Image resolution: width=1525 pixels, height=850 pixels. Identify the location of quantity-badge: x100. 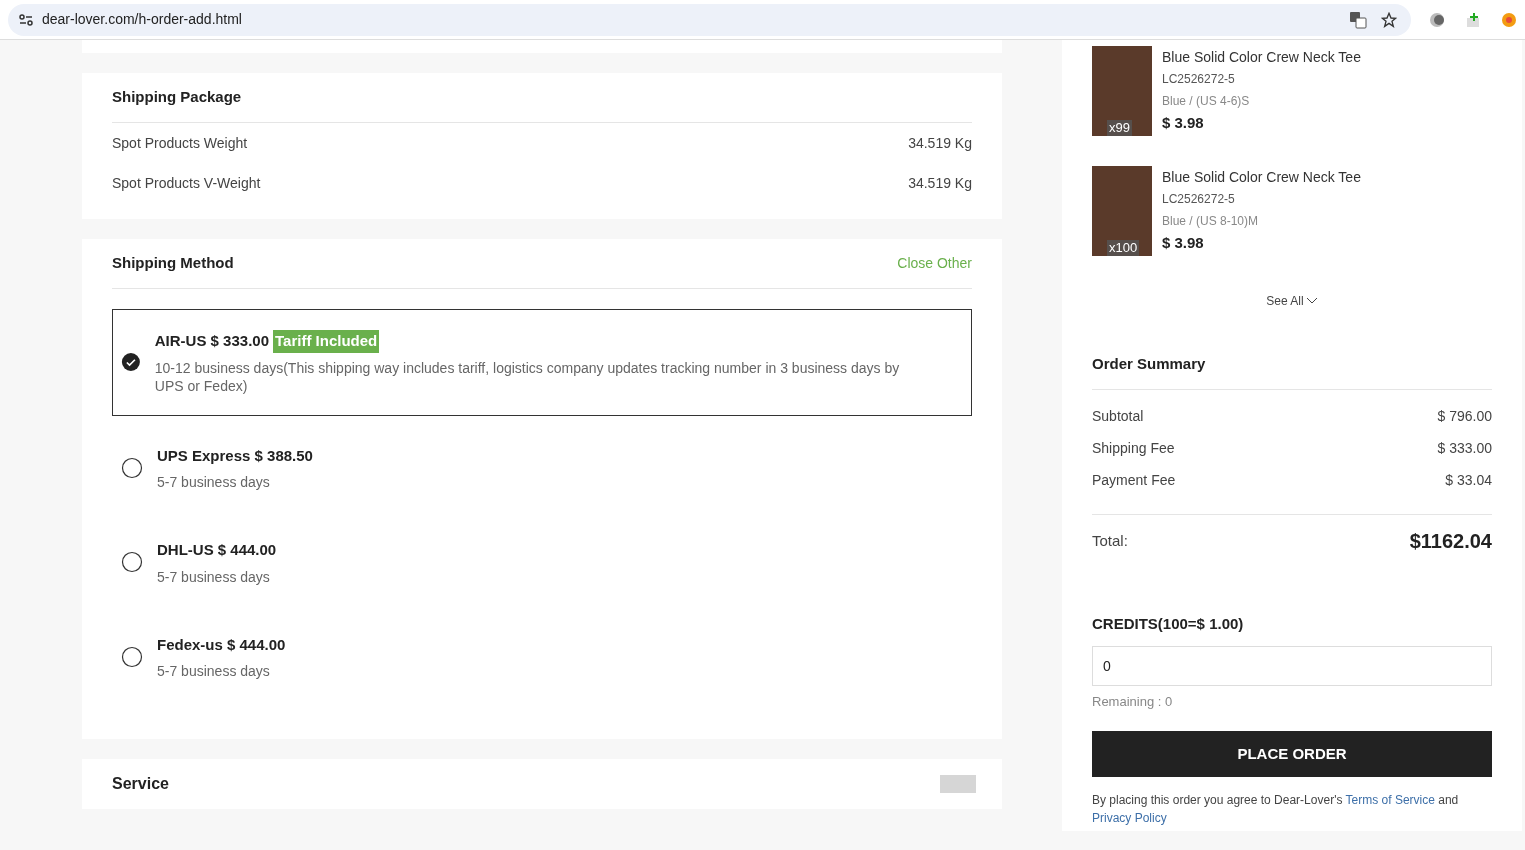
(1123, 248).